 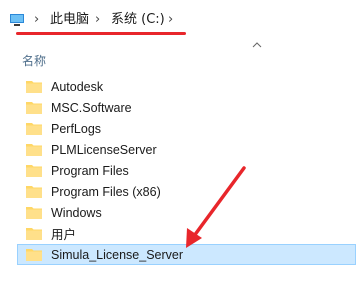 What do you see at coordinates (257, 45) in the screenshot?
I see `sort-up-icon` at bounding box center [257, 45].